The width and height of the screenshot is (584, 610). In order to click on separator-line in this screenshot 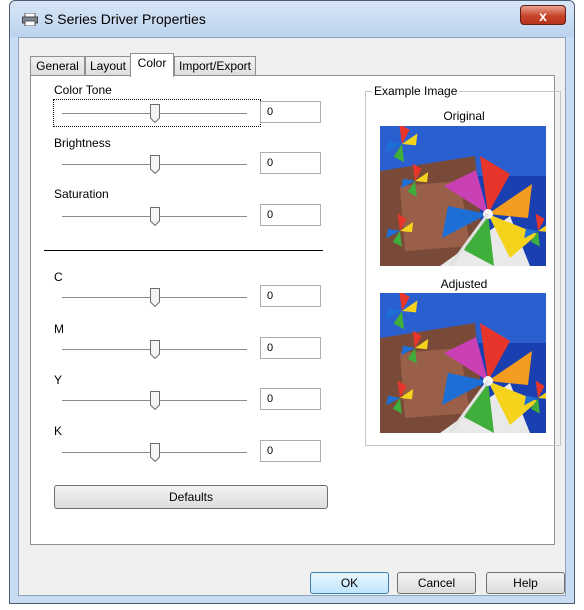, I will do `click(183, 250)`.